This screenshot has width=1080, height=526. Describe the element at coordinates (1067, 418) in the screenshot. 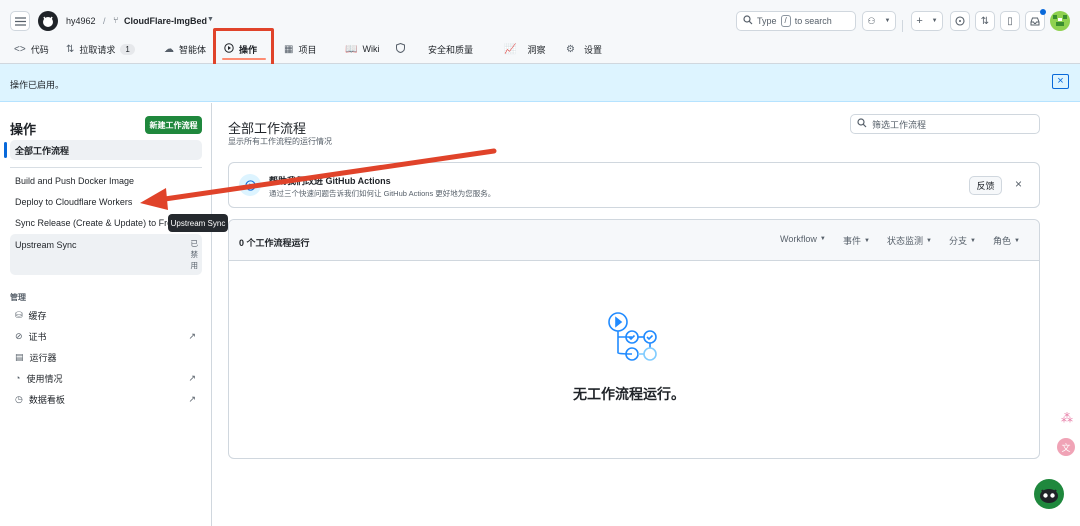

I see `floating-grid-icon: ⁂` at that location.